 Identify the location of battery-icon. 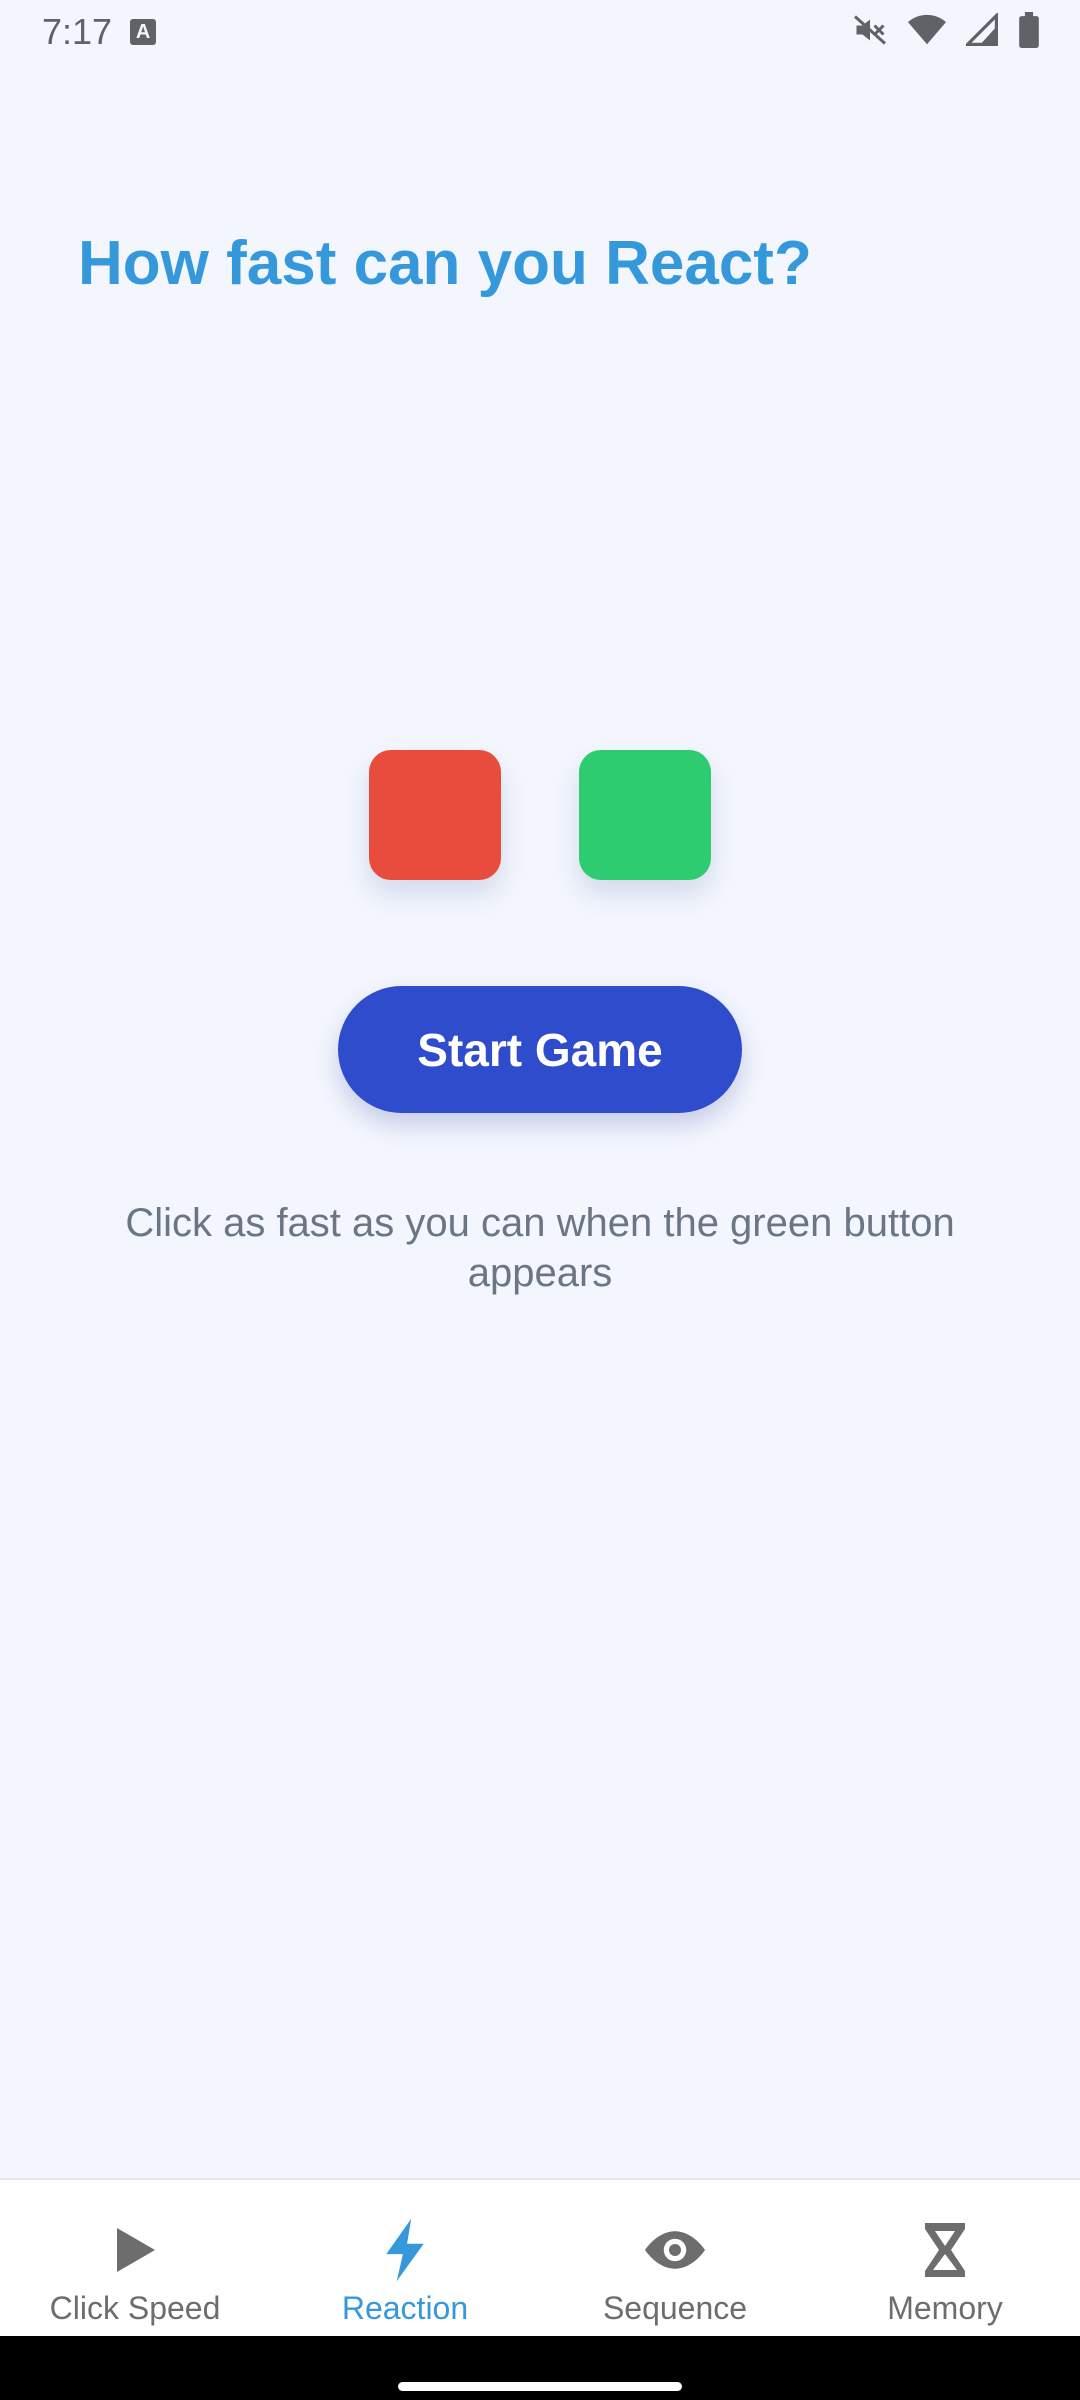
(1029, 32).